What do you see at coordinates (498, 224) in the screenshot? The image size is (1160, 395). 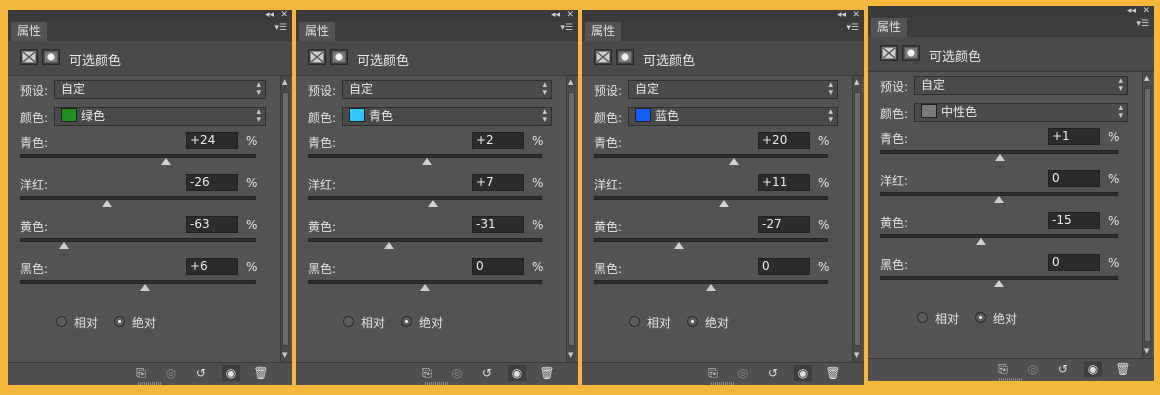 I see `slider-value-input: -31` at bounding box center [498, 224].